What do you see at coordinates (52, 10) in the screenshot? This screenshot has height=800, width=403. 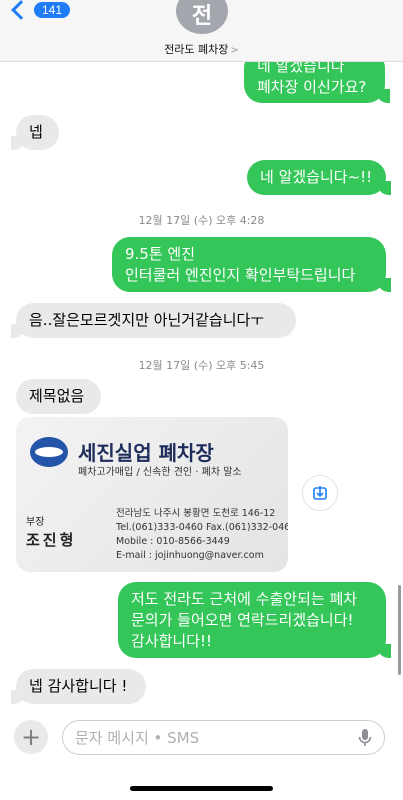 I see `unread-count-badge: 141` at bounding box center [52, 10].